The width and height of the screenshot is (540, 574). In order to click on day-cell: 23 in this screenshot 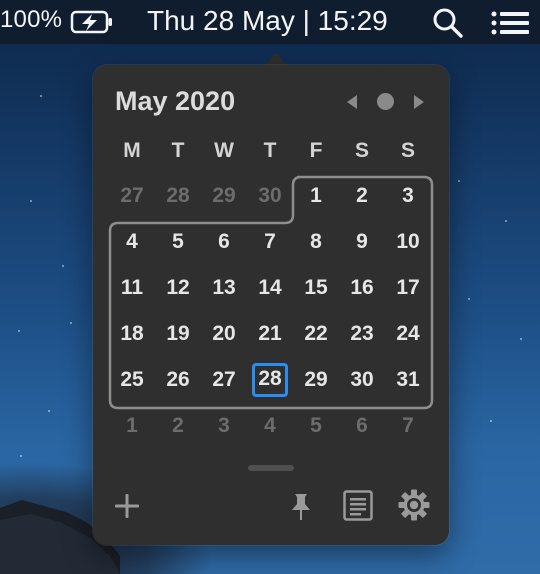, I will do `click(362, 334)`.